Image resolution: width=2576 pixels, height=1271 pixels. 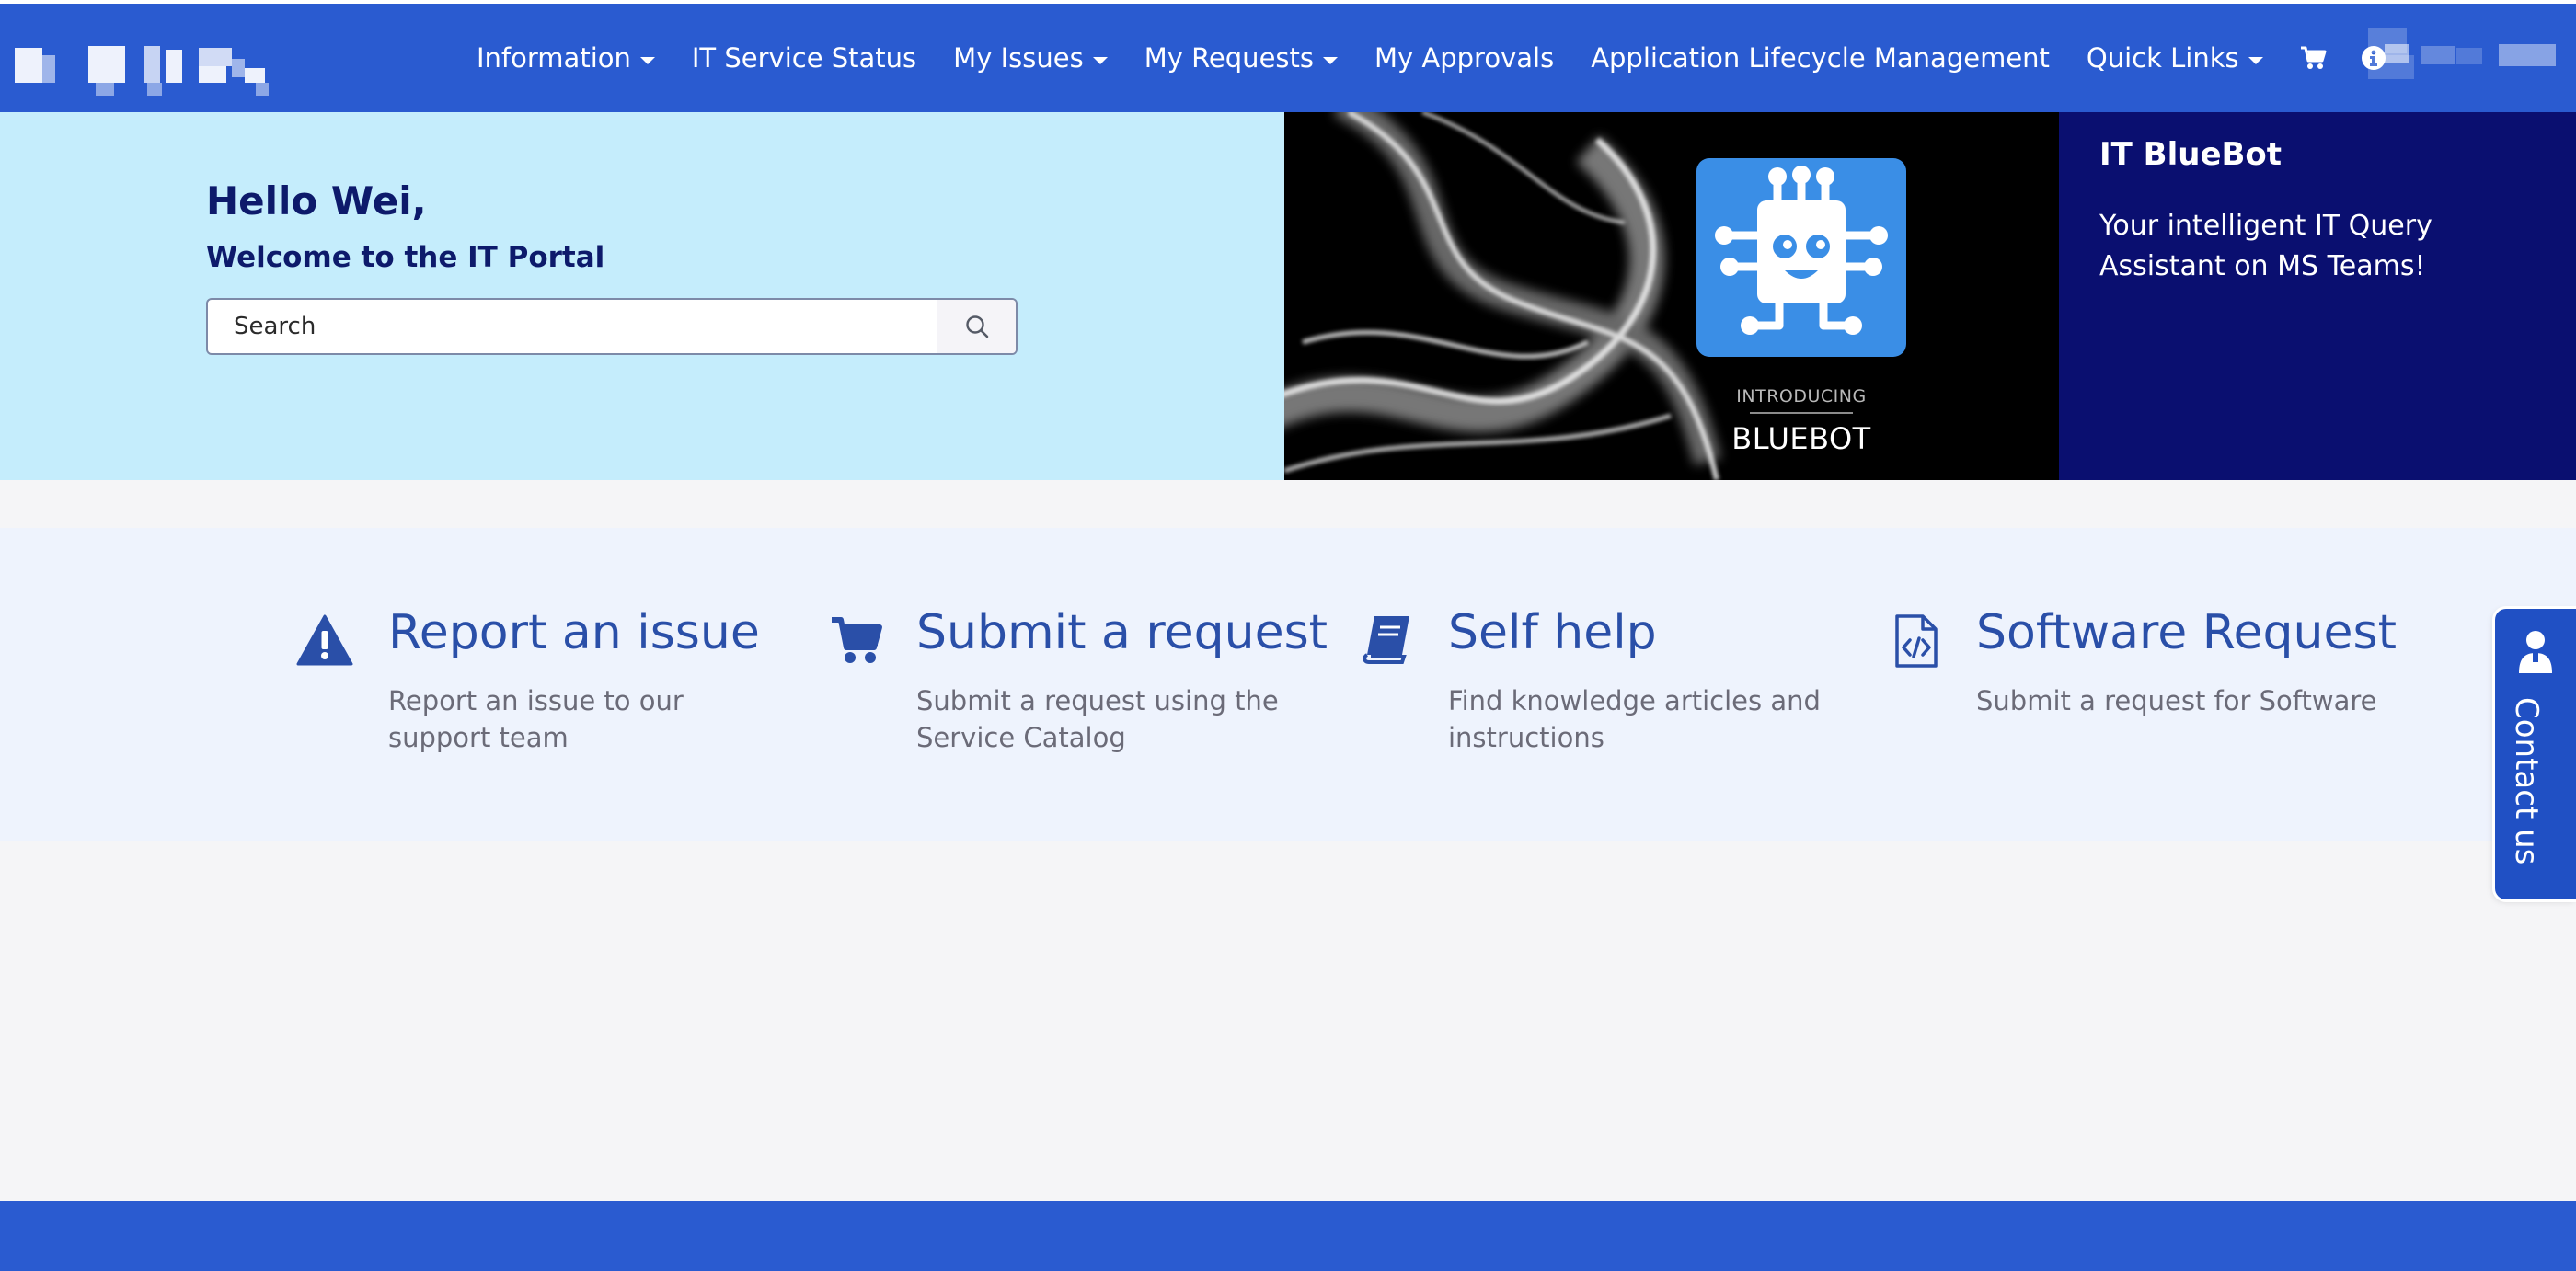 I want to click on nav-my-approvals: My Approvals, so click(x=1464, y=58).